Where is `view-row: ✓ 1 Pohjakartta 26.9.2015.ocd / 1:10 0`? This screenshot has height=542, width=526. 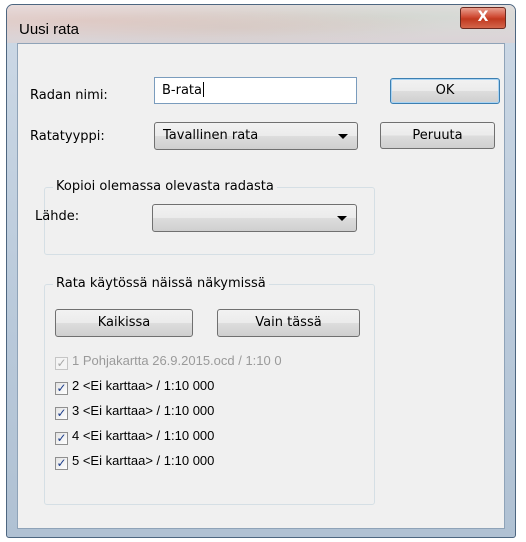 view-row: ✓ 1 Pohjakartta 26.9.2015.ocd / 1:10 0 is located at coordinates (201, 361).